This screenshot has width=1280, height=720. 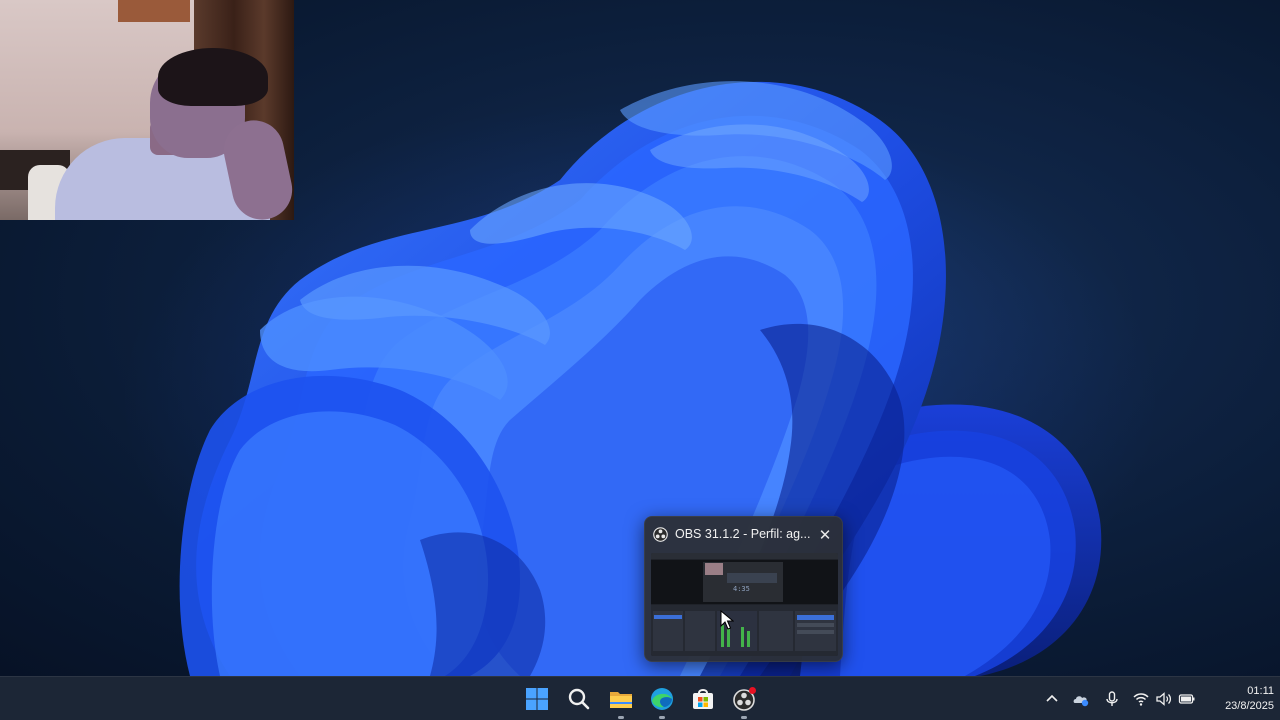 I want to click on thumbnail-window-preview: 4:35, so click(x=744, y=604).